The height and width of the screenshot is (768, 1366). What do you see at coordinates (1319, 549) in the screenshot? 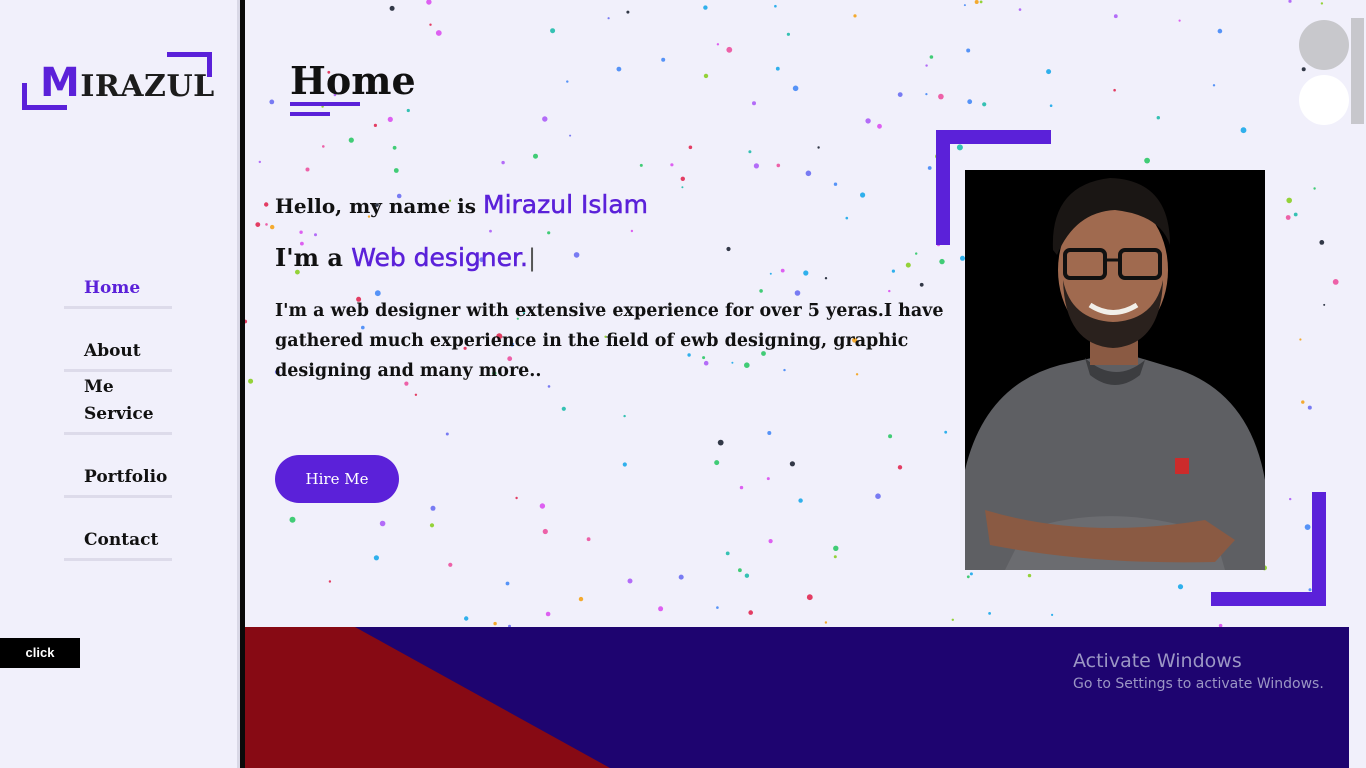
I see `photo-frame-right` at bounding box center [1319, 549].